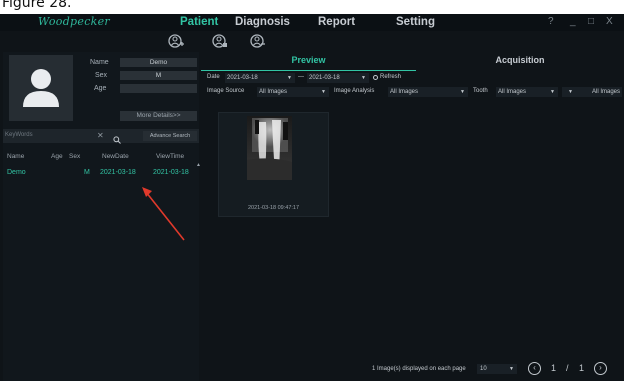  I want to click on next-page-button: ›, so click(600, 368).